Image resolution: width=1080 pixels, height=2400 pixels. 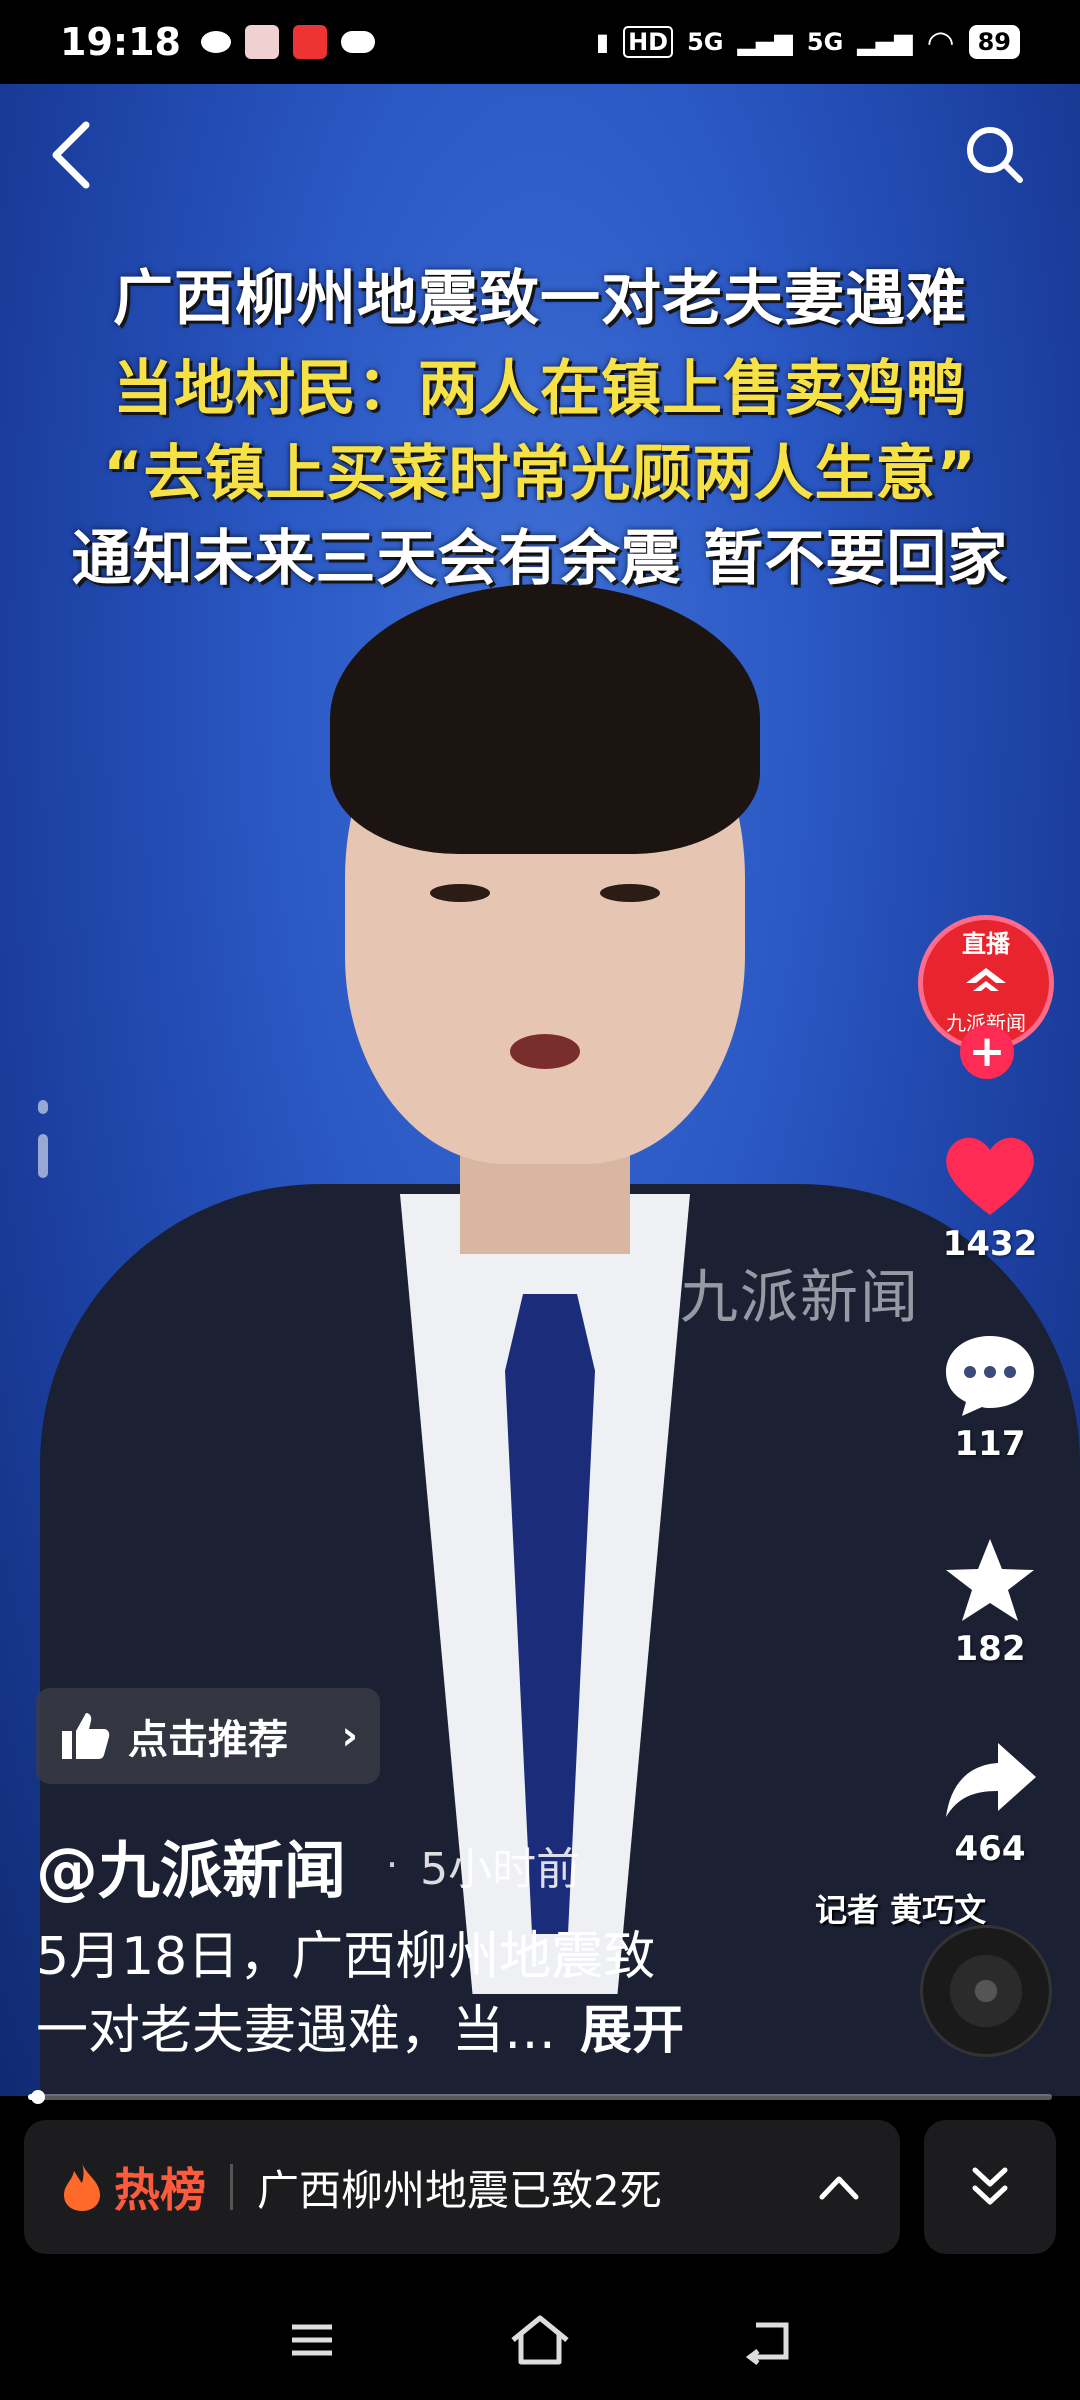 I want to click on like-count: 1432, so click(x=990, y=1244).